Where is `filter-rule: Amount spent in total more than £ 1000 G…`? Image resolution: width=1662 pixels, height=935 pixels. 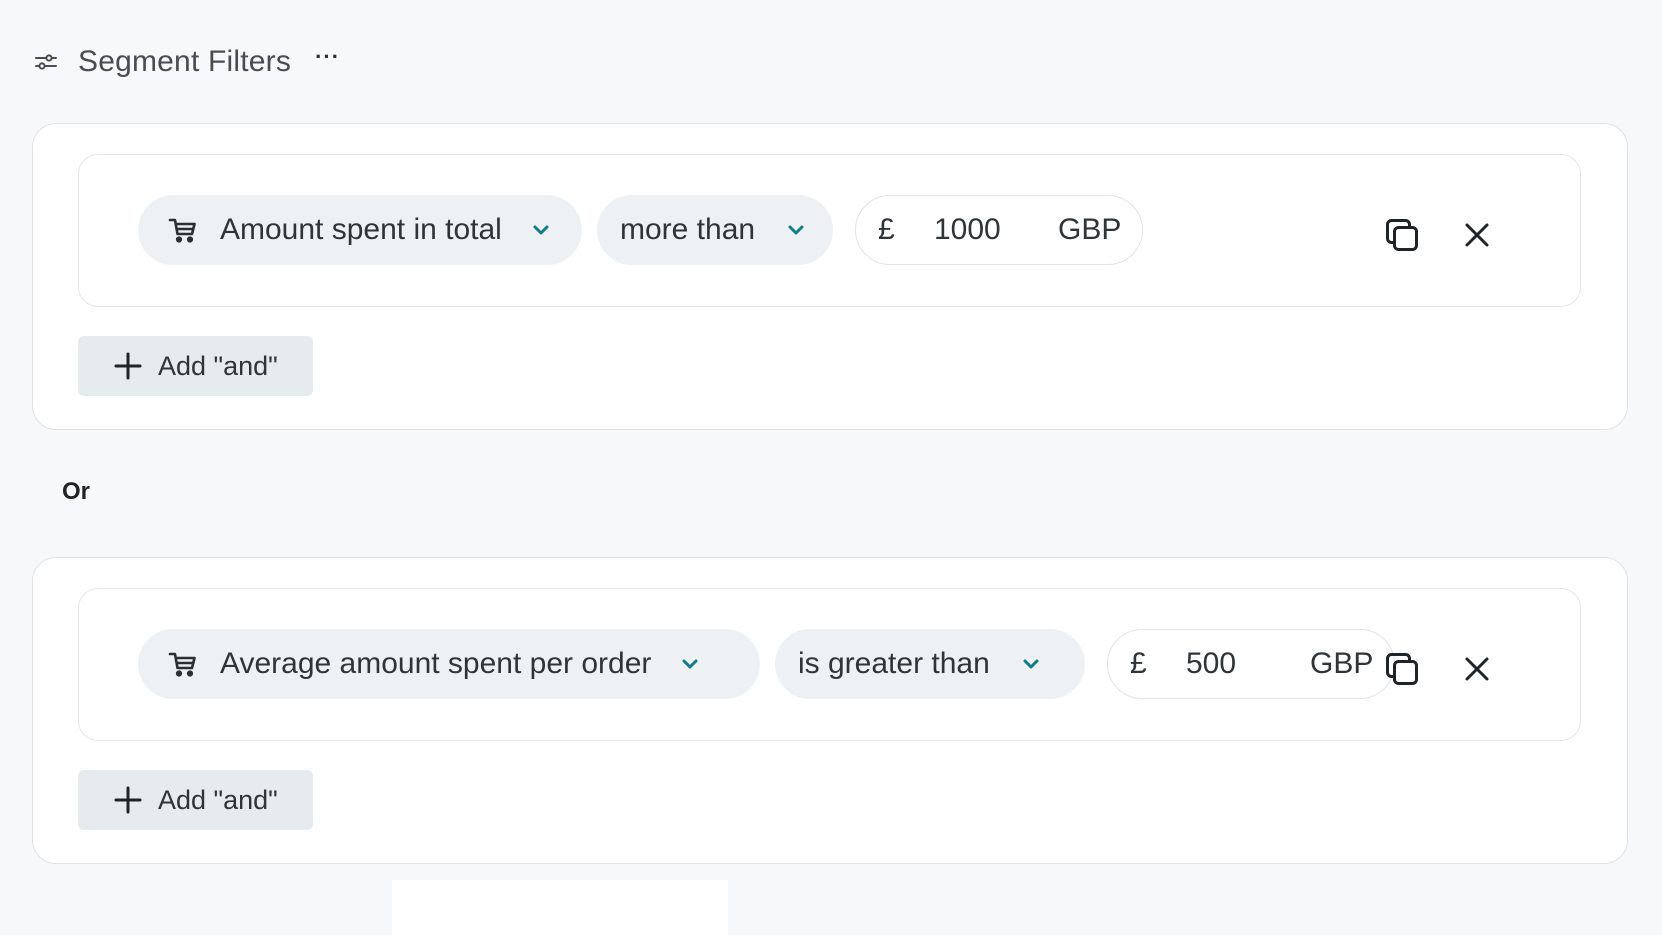
filter-rule: Amount spent in total more than £ 1000 G… is located at coordinates (829, 230).